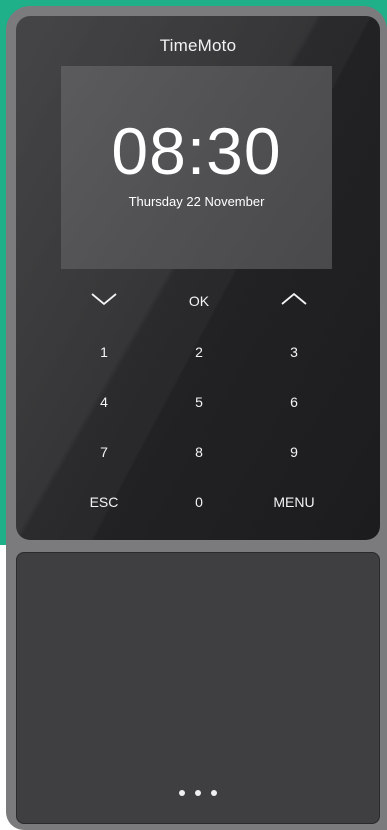 This screenshot has width=387, height=830. What do you see at coordinates (199, 502) in the screenshot?
I see `key-0: 0` at bounding box center [199, 502].